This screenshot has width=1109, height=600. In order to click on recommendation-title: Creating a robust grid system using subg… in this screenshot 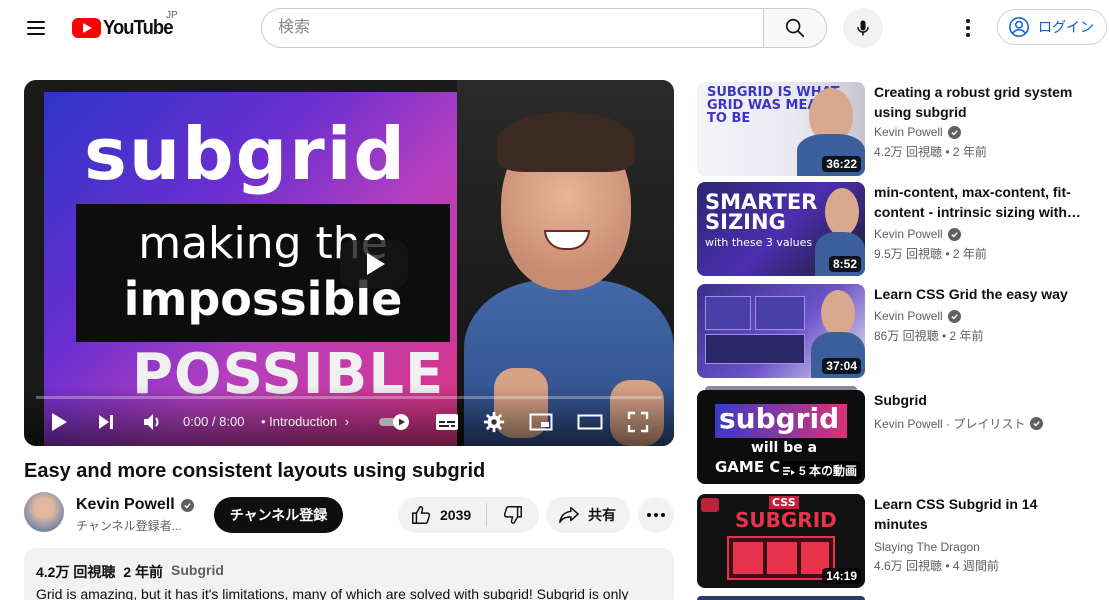, I will do `click(973, 102)`.